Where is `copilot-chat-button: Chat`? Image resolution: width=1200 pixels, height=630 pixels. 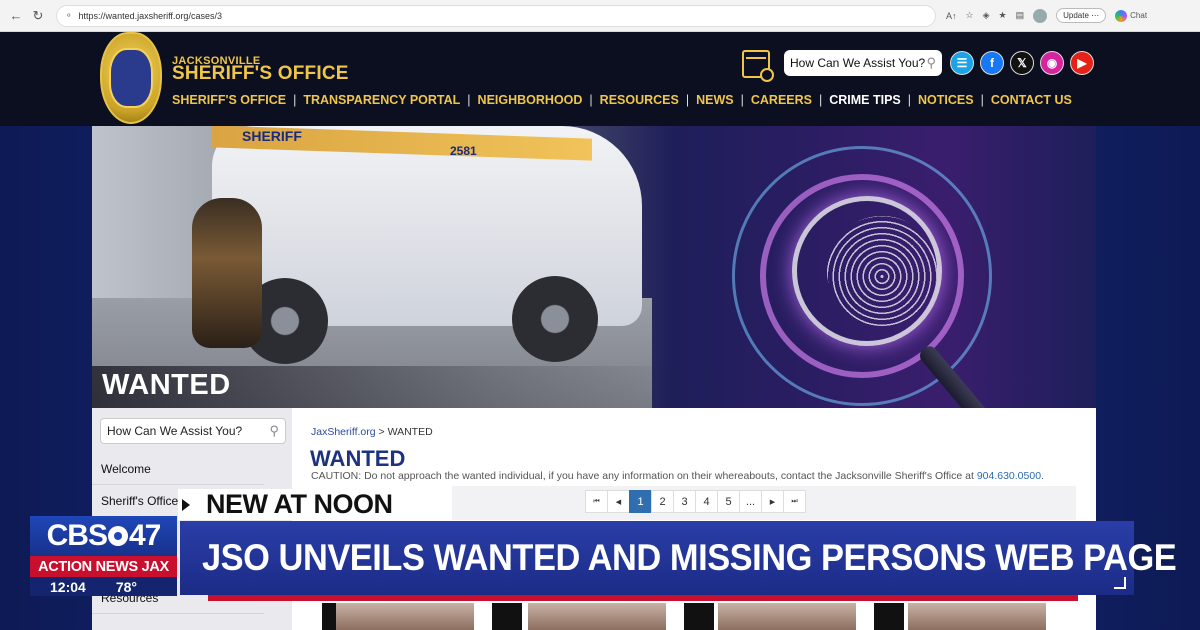 copilot-chat-button: Chat is located at coordinates (1131, 15).